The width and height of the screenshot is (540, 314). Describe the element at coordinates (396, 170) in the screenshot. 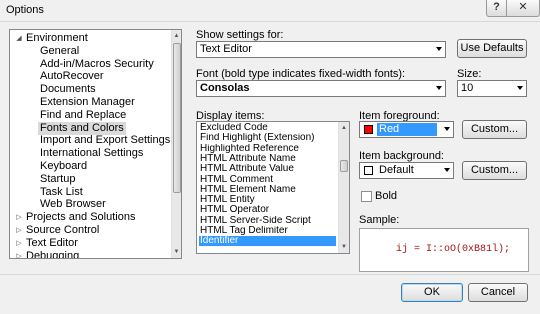

I see `item-background-value: Default` at that location.